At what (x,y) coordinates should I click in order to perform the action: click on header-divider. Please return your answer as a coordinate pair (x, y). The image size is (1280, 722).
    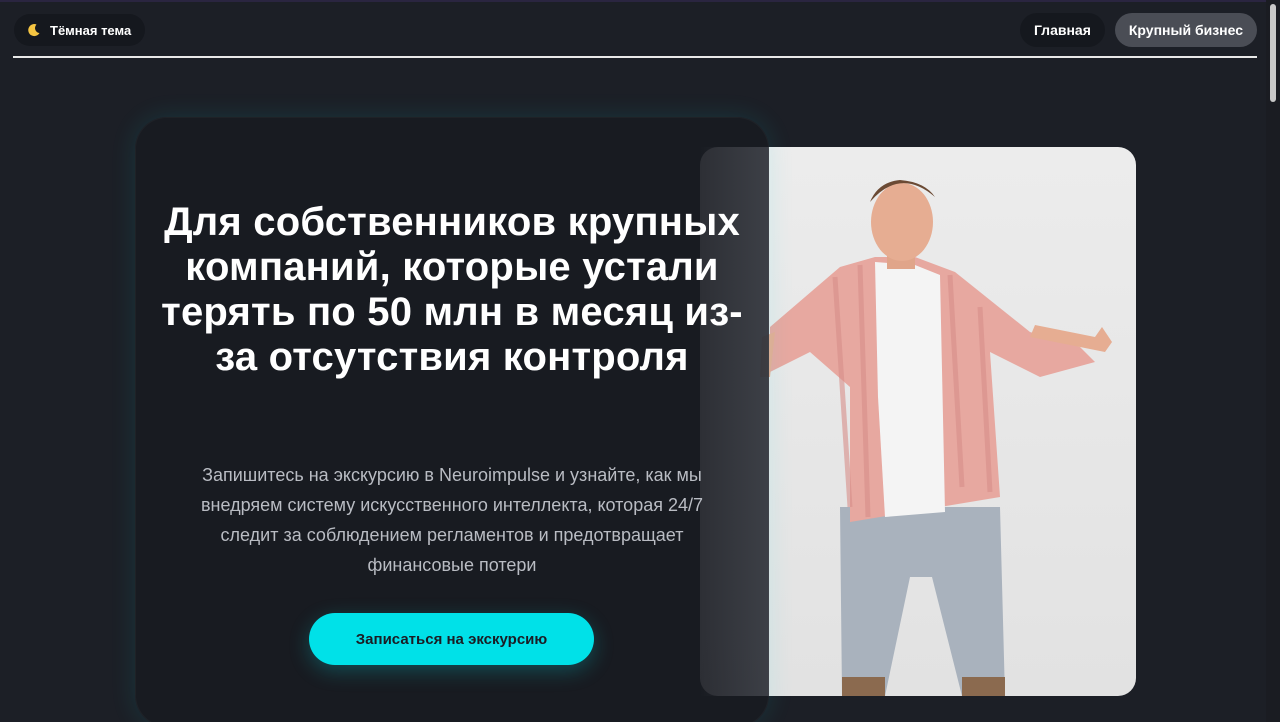
    Looking at the image, I should click on (635, 57).